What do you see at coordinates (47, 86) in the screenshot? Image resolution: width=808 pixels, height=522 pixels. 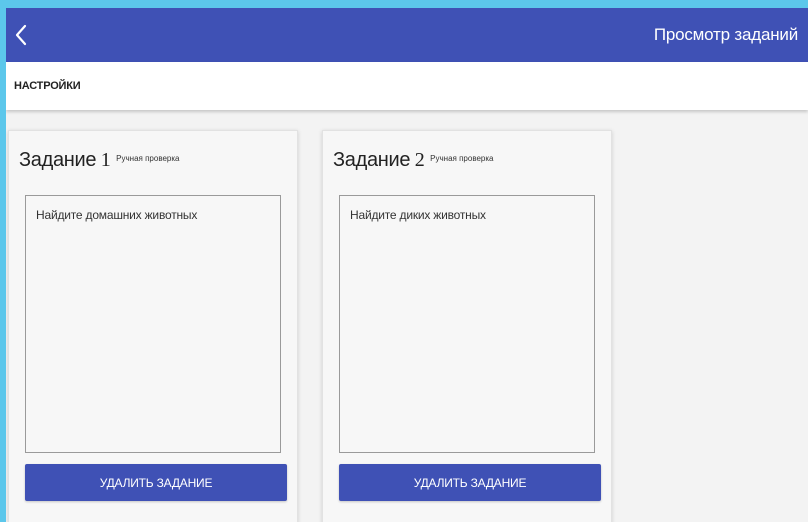 I see `settings-tab: НАСТРОЙКИ` at bounding box center [47, 86].